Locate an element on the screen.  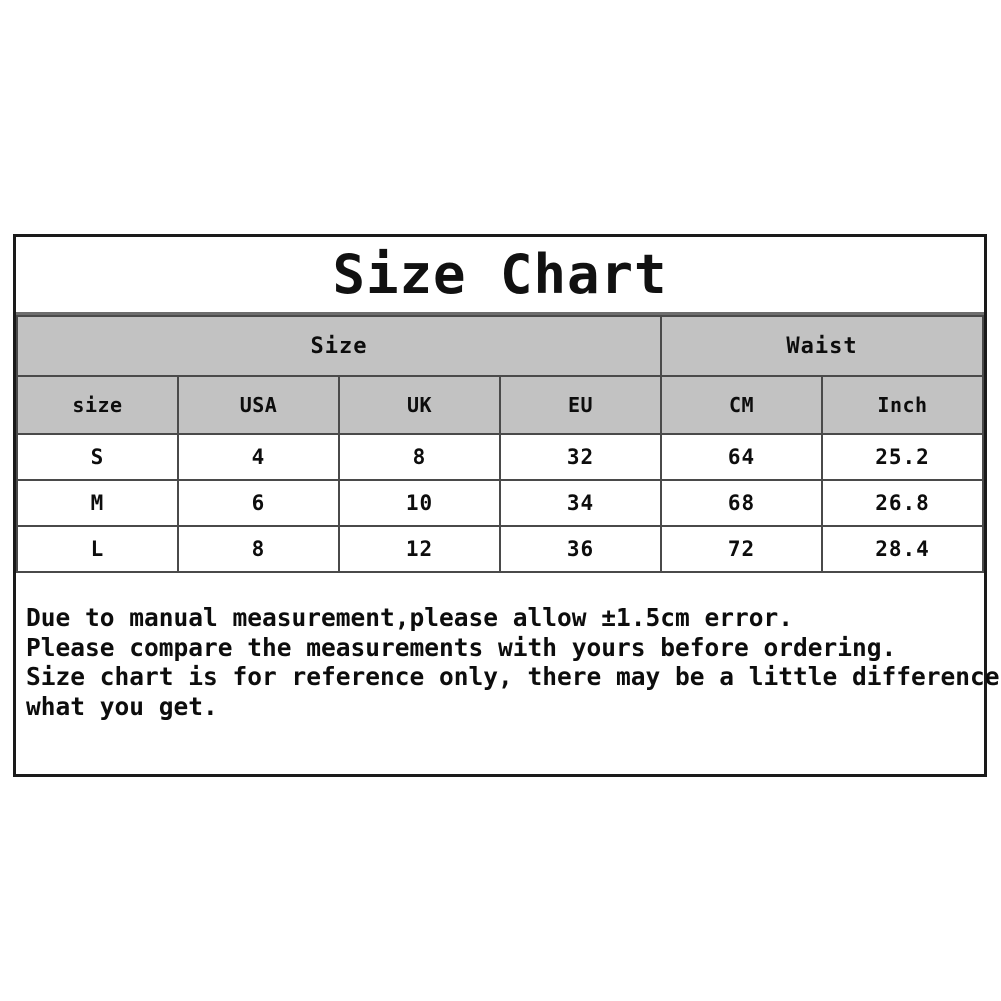
cell-usa: 6 is located at coordinates (258, 503).